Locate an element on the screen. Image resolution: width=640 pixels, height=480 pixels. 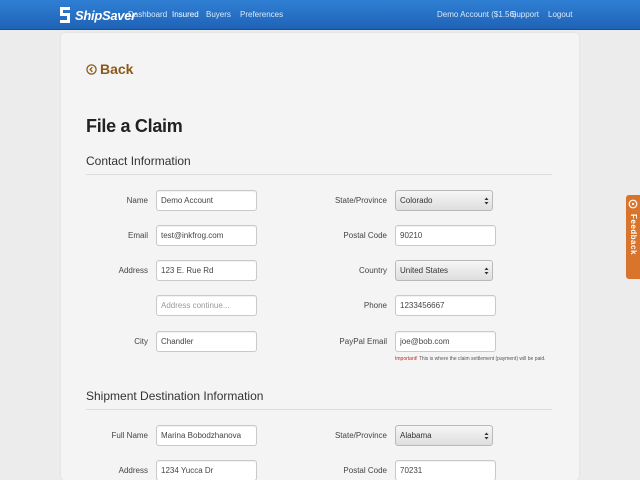
feedback-tab: Feedback is located at coordinates (633, 237).